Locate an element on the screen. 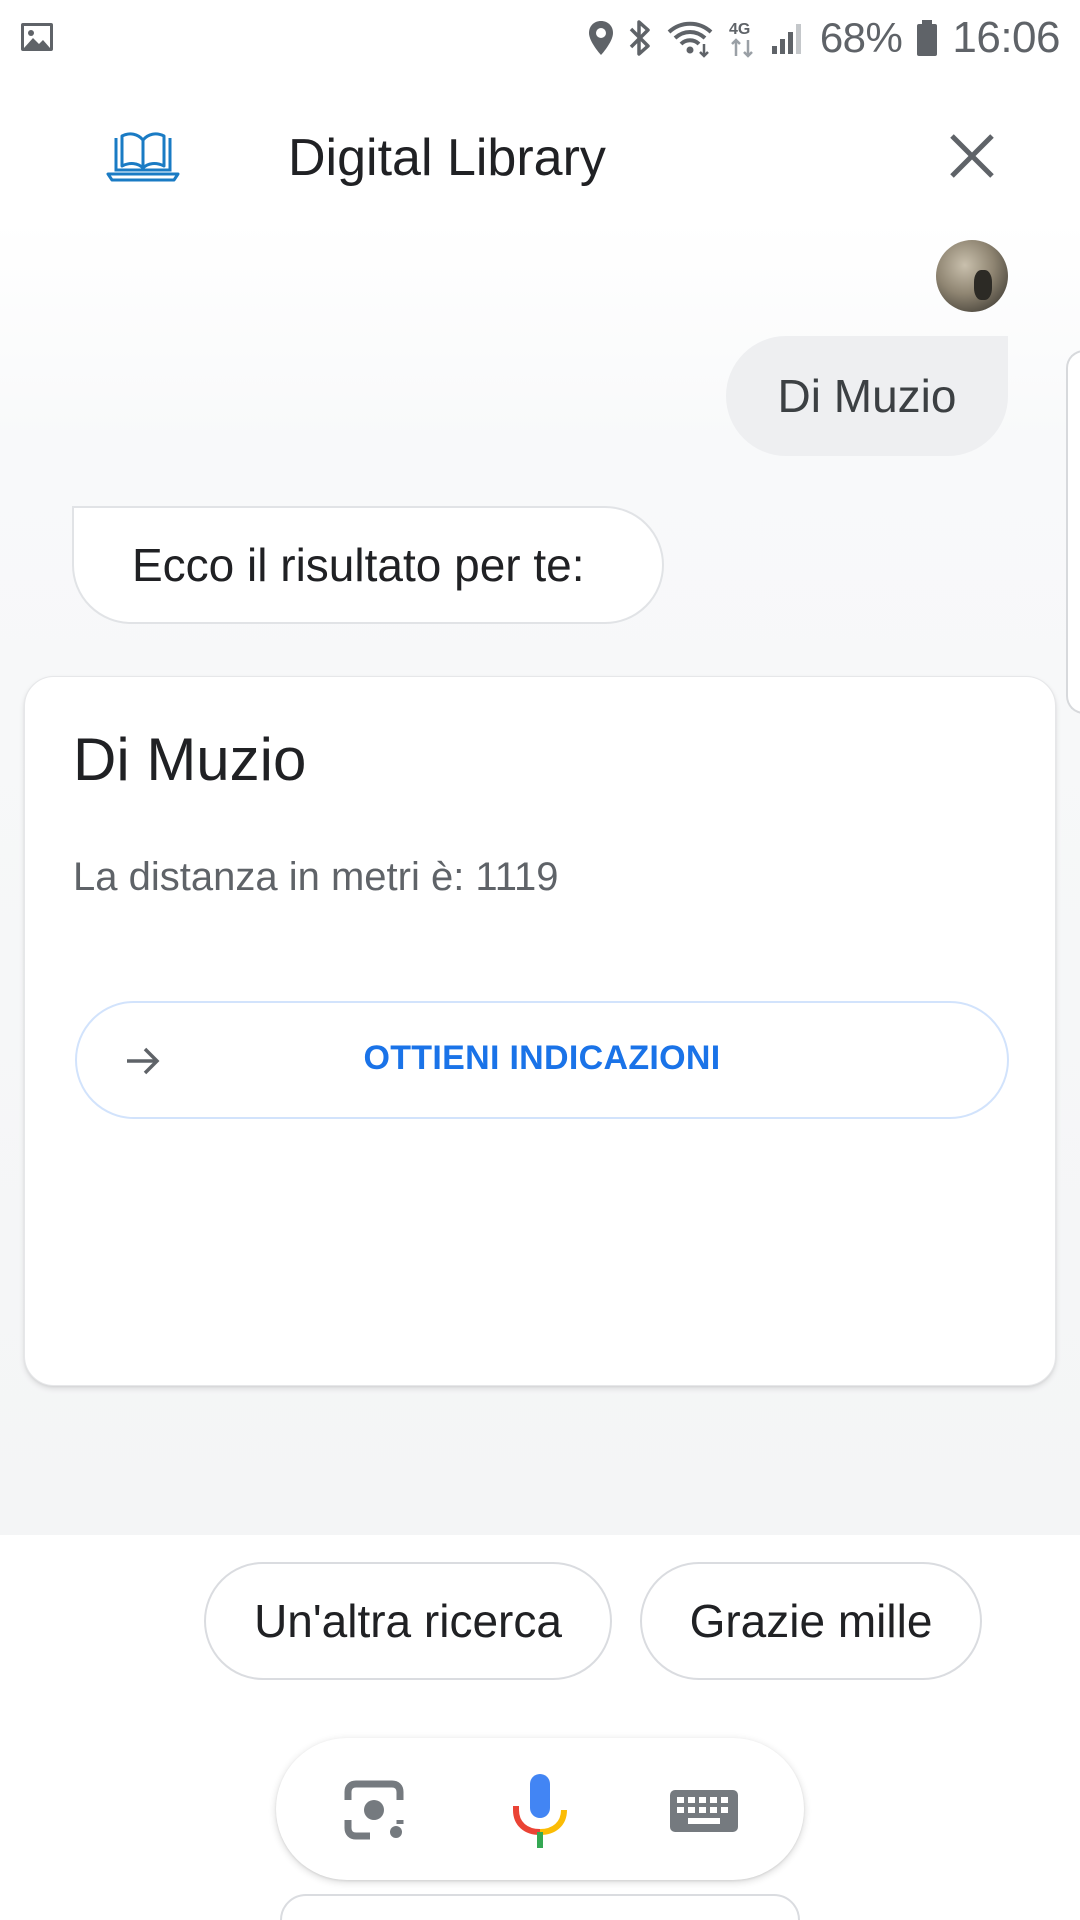 This screenshot has height=1920, width=1080. user-message-text: Di Muzio is located at coordinates (867, 396).